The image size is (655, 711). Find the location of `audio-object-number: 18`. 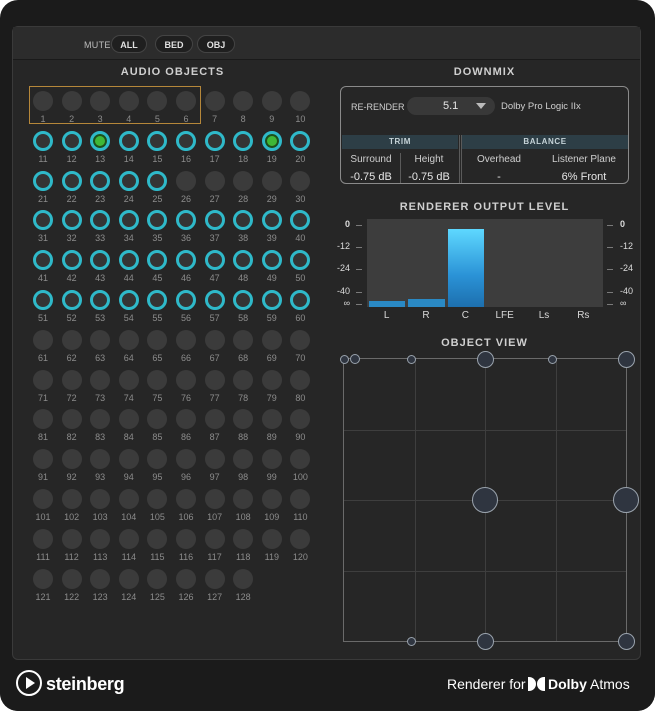

audio-object-number: 18 is located at coordinates (243, 158).